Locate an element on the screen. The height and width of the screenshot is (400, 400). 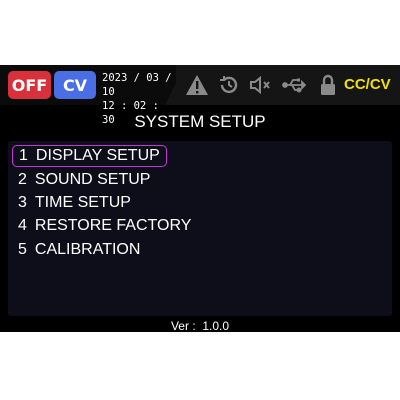
menu-item-sound-setup: 2 SOUND SETUP is located at coordinates (84, 180).